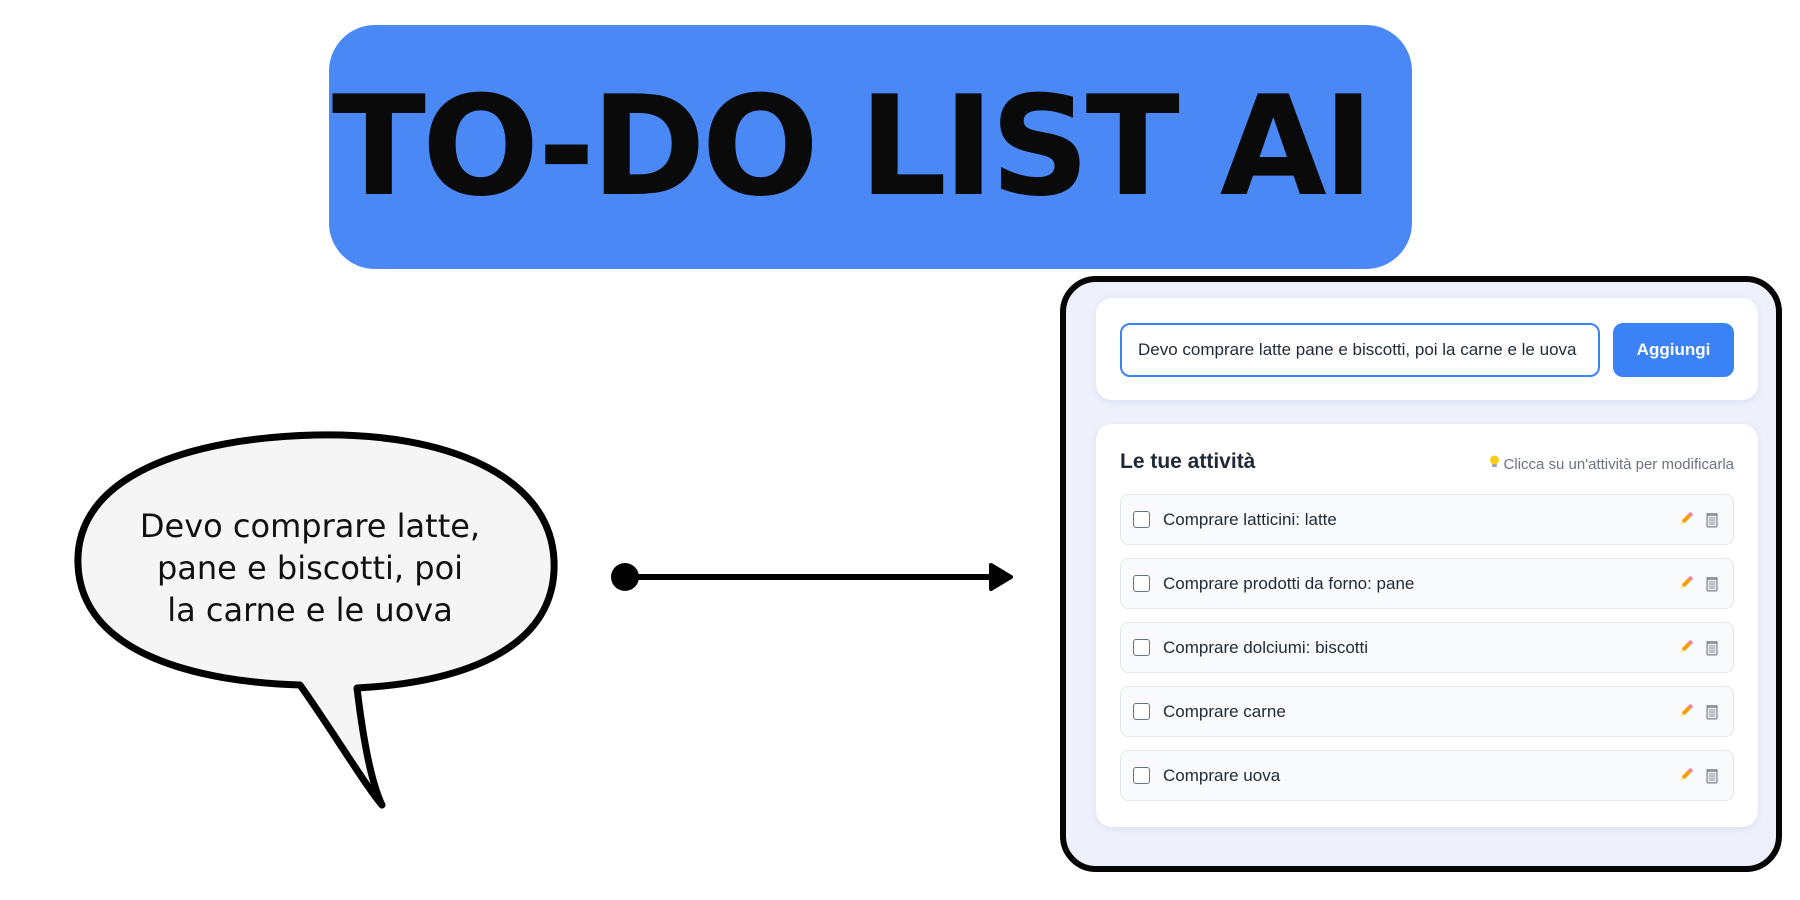  I want to click on page-title: TO-DO LIST AI, so click(852, 146).